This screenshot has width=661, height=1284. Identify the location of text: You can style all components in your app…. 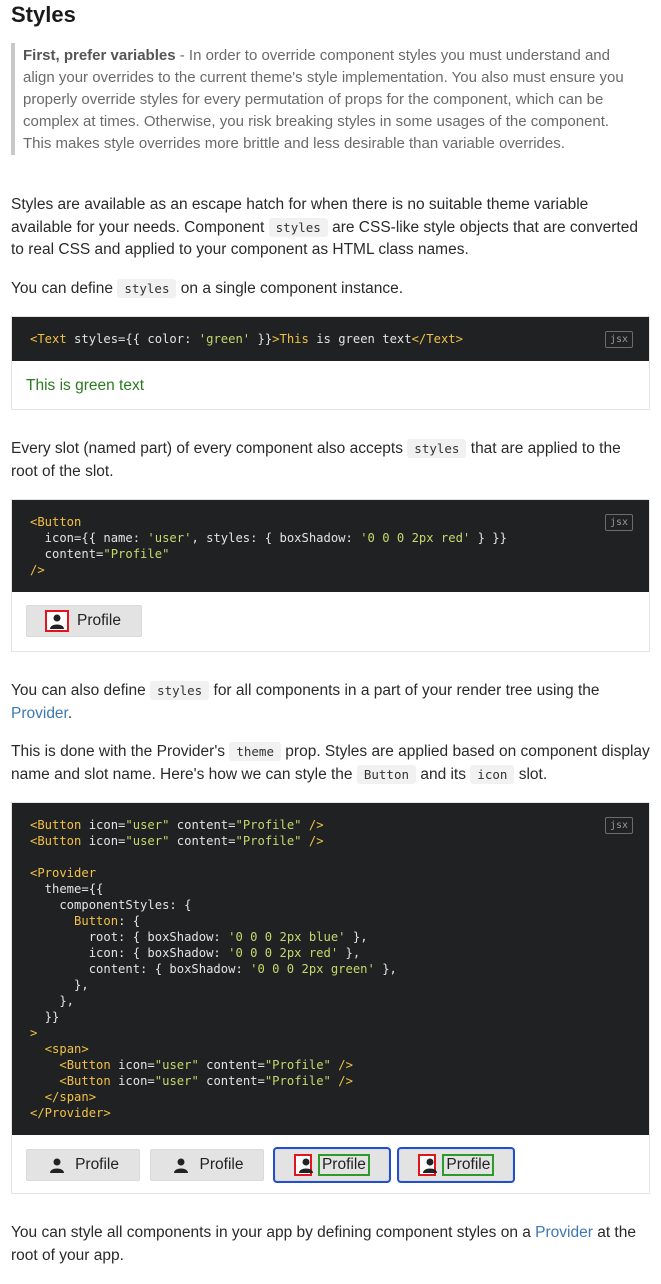
(273, 1232).